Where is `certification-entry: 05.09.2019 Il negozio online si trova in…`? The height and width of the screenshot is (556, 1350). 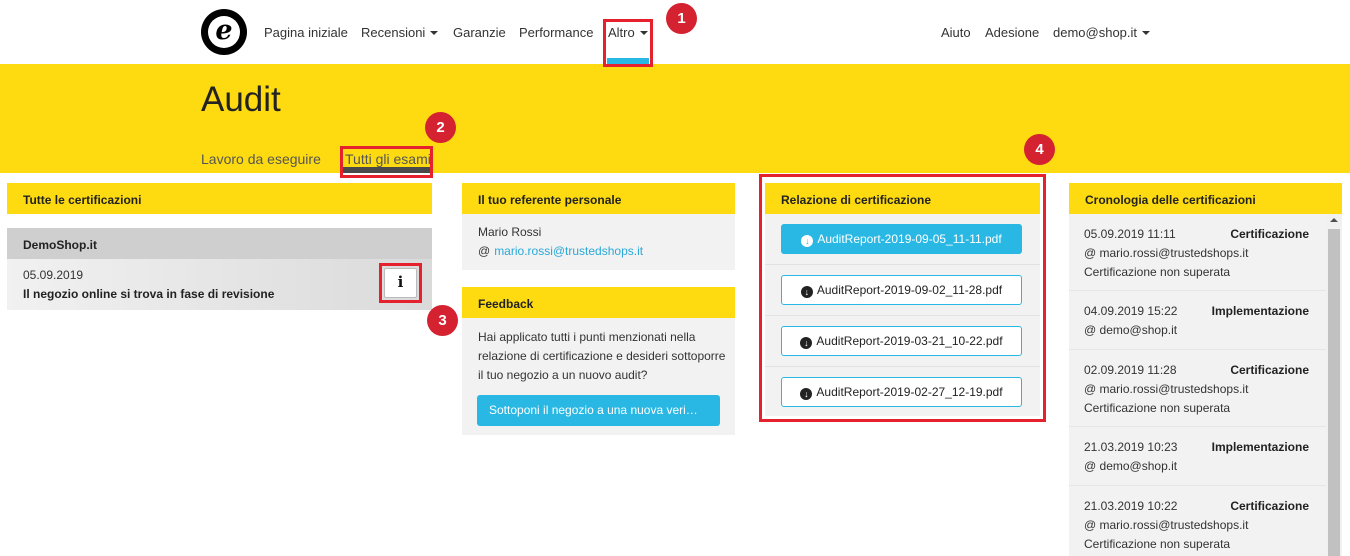 certification-entry: 05.09.2019 Il negozio online si trova in… is located at coordinates (219, 284).